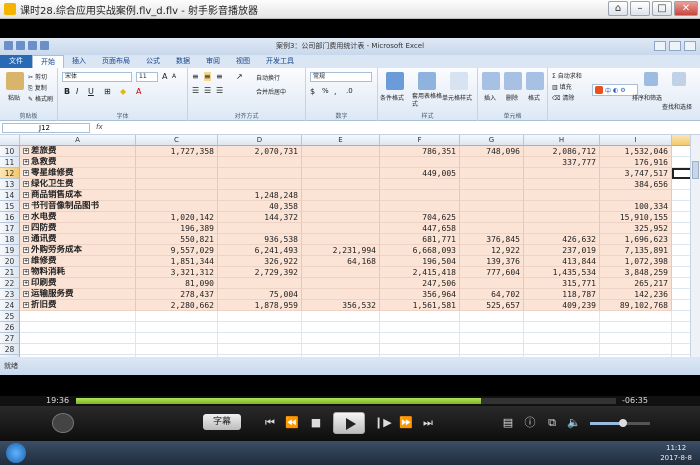 The image size is (700, 465). Describe the element at coordinates (10, 327) in the screenshot. I see `row-header: 26` at that location.